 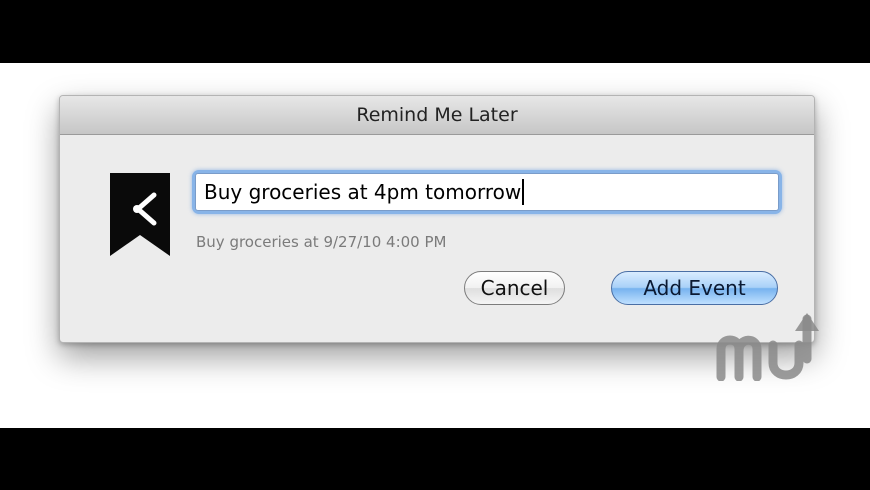 What do you see at coordinates (363, 192) in the screenshot?
I see `event-text-value: Buy groceries at 4pm tomorrow` at bounding box center [363, 192].